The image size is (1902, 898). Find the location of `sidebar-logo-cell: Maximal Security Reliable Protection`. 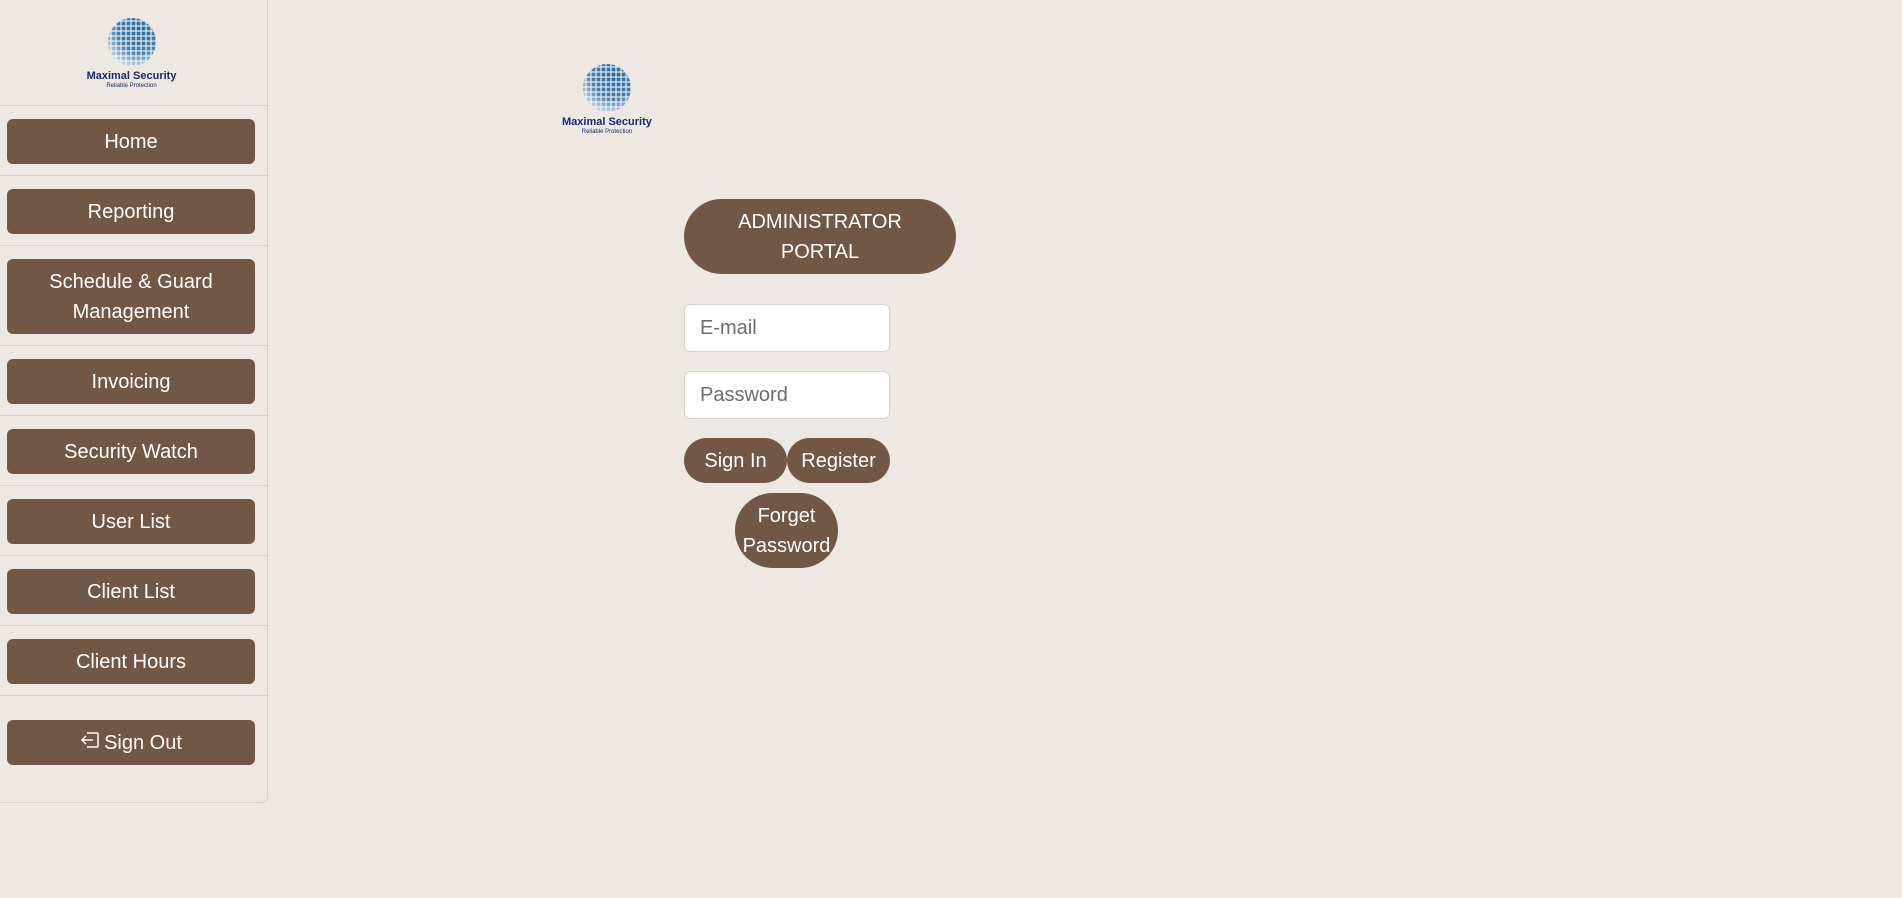

sidebar-logo-cell: Maximal Security Reliable Protection is located at coordinates (133, 53).